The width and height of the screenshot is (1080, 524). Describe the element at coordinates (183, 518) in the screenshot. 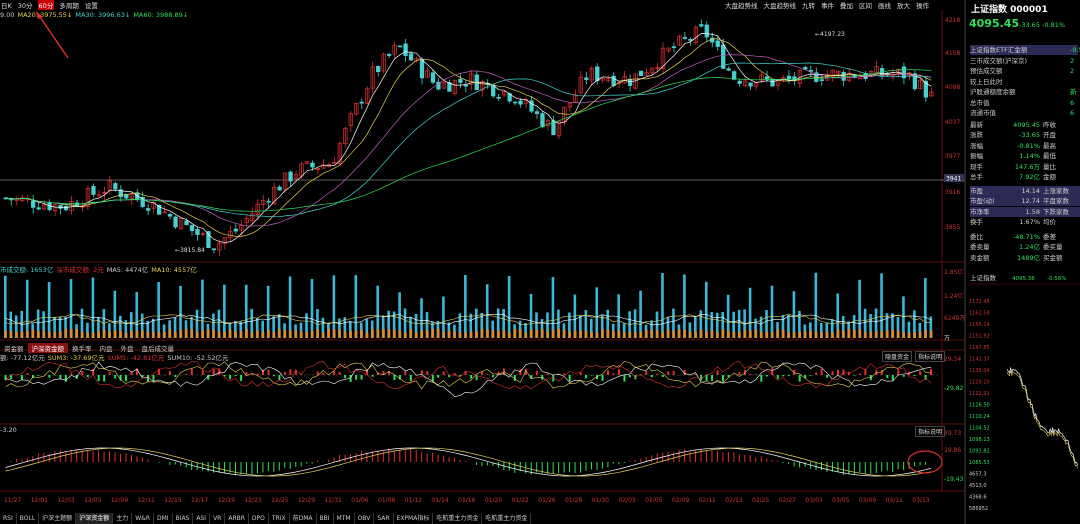

I see `bottom-tab-7: BIAS` at that location.